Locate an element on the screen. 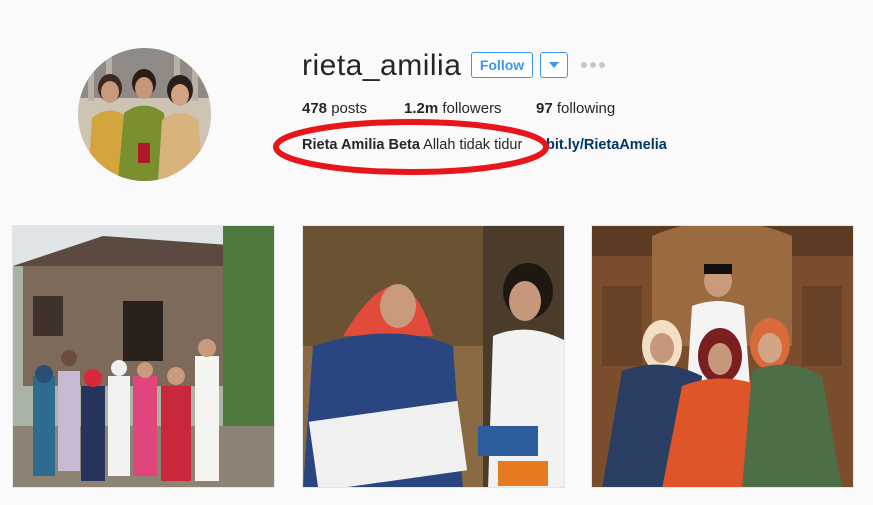 Image resolution: width=873 pixels, height=505 pixels. following-count: 97 is located at coordinates (544, 108).